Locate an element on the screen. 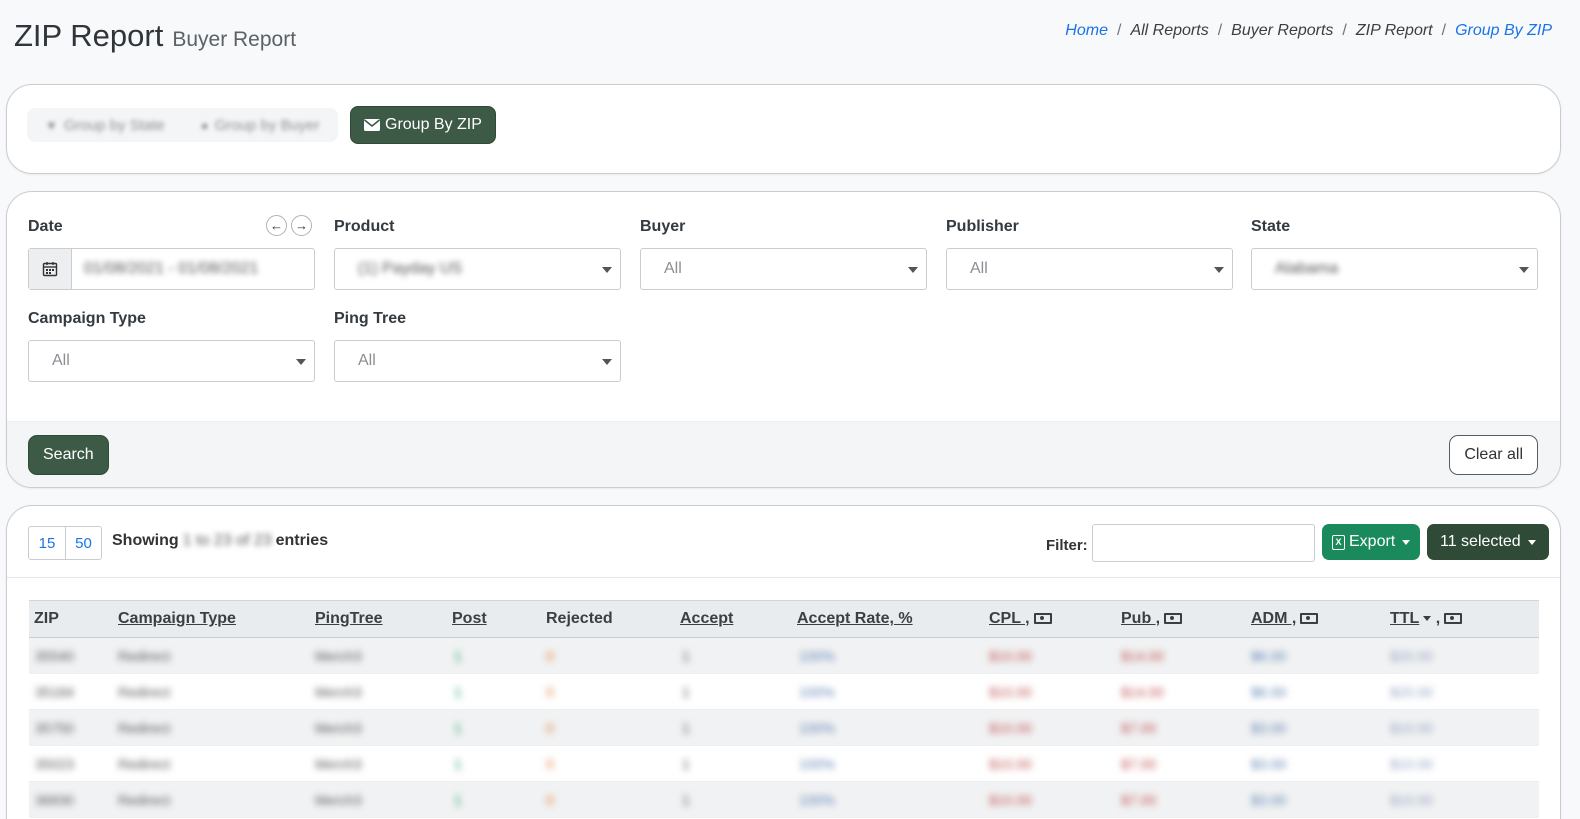  entries-info: Showing 1 to 23 of 23 entries is located at coordinates (220, 541).